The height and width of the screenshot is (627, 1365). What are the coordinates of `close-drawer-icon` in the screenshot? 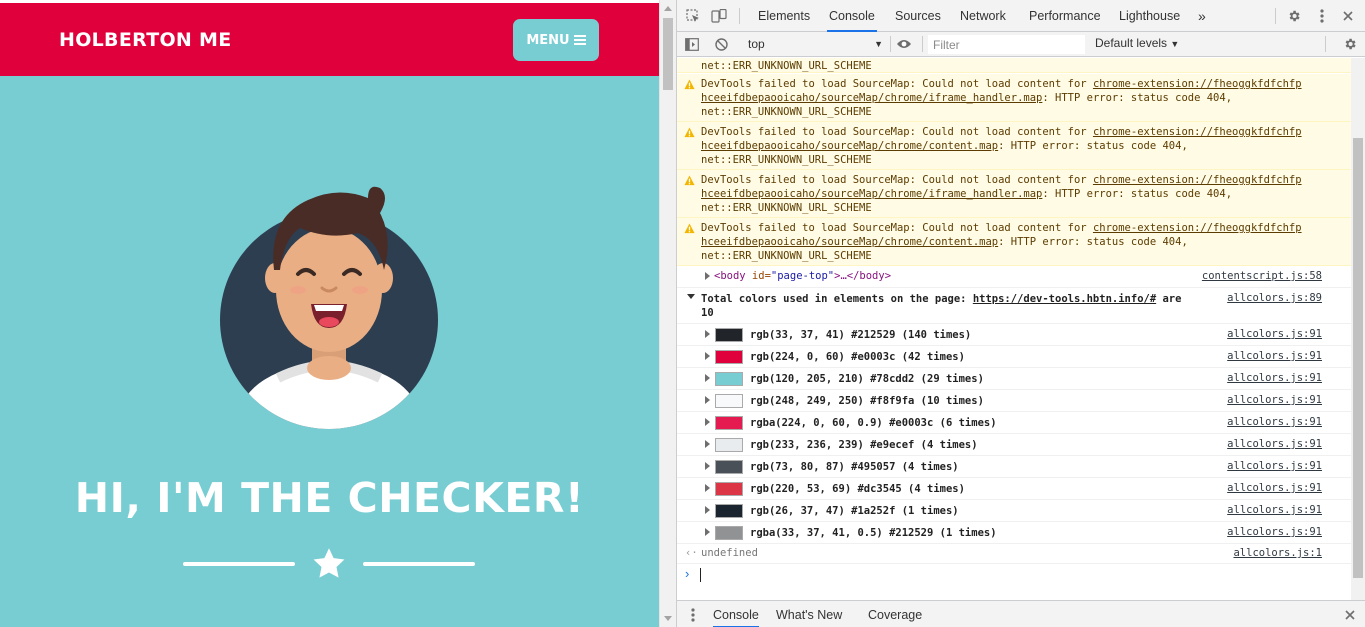 It's located at (1350, 615).